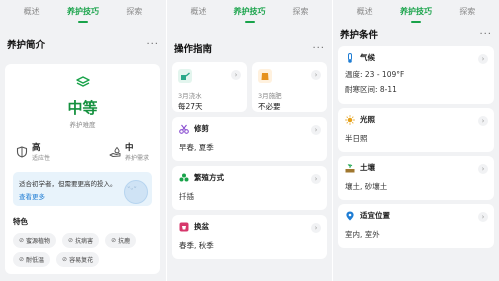 This screenshot has height=281, width=499. What do you see at coordinates (36, 148) in the screenshot?
I see `adaptability-value: 高` at bounding box center [36, 148].